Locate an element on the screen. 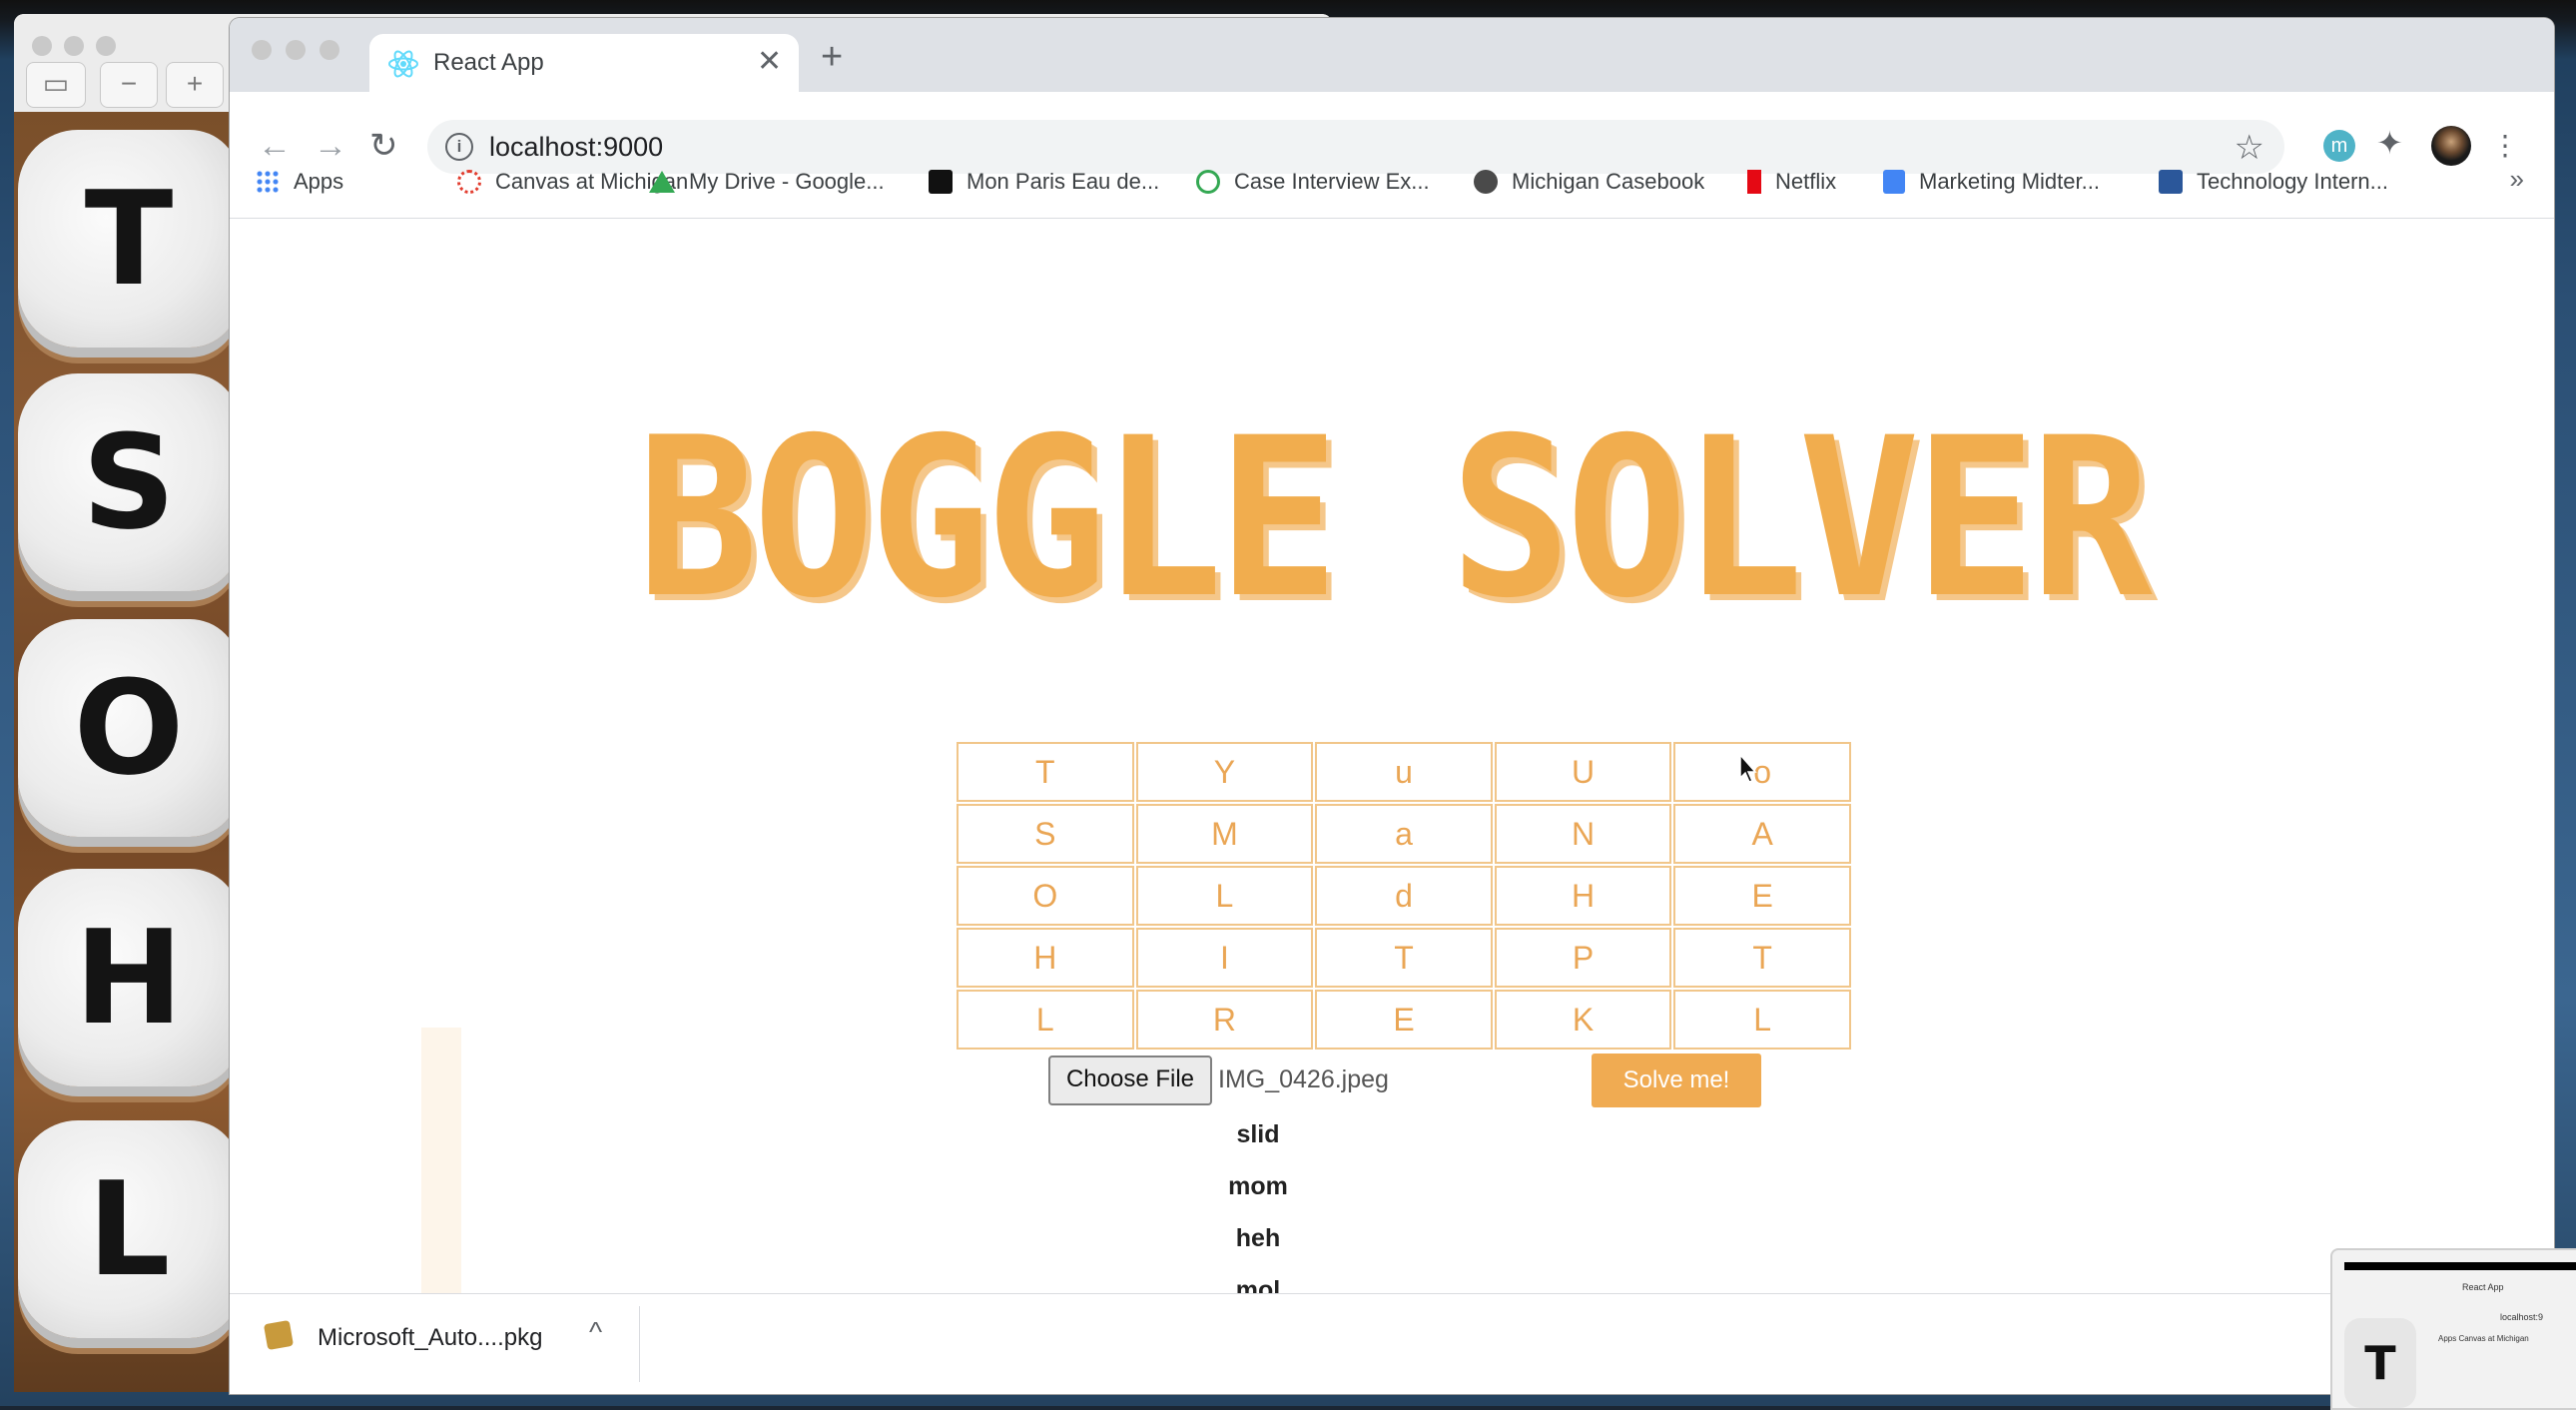 The width and height of the screenshot is (2576, 1410). page-decoration-strip is located at coordinates (441, 1161).